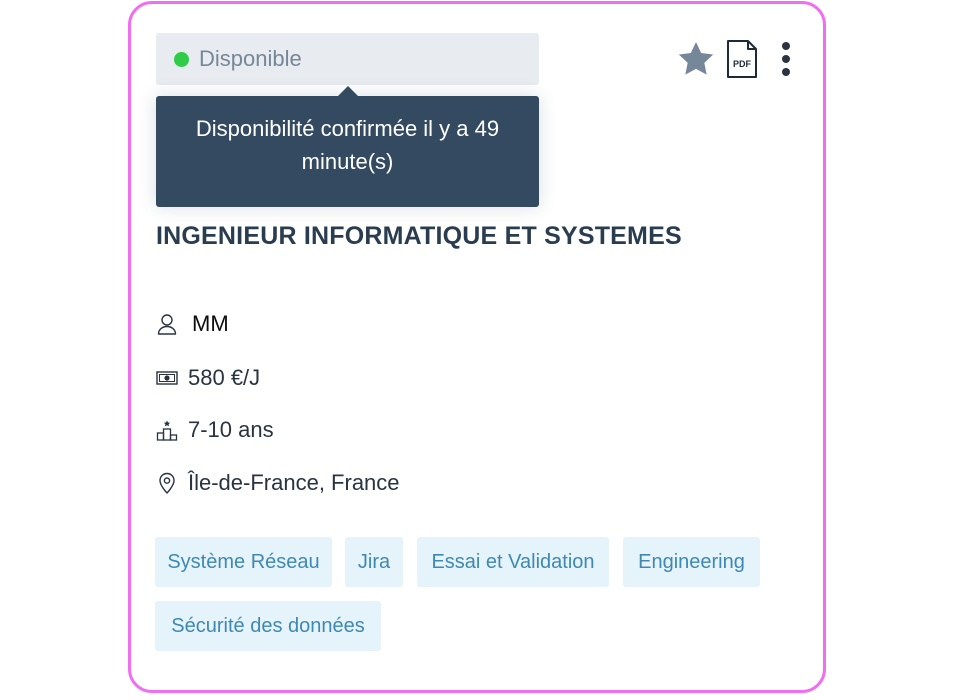  I want to click on location: Île-de-France, France, so click(294, 482).